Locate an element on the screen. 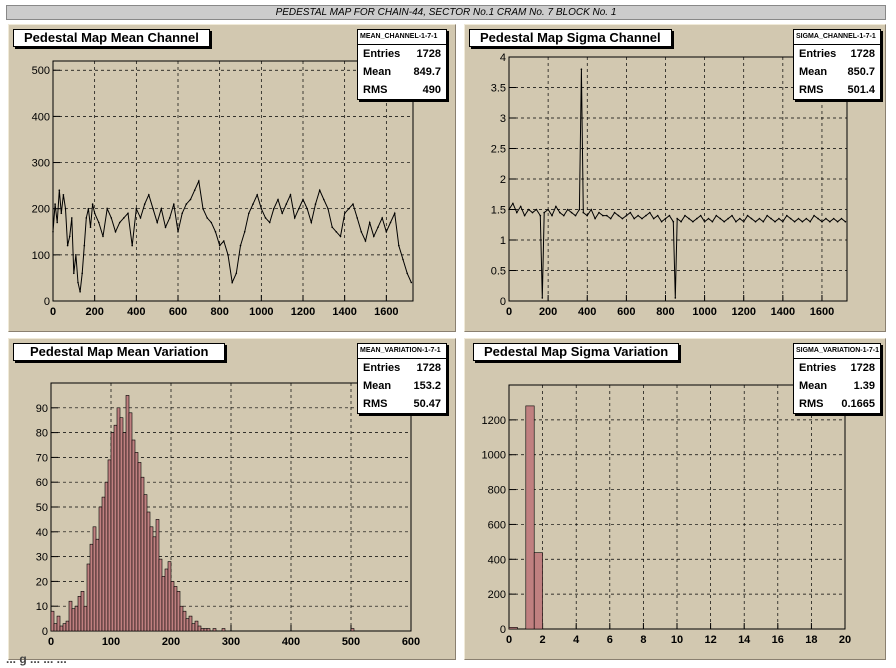  x-tick-label: 300 is located at coordinates (231, 642).